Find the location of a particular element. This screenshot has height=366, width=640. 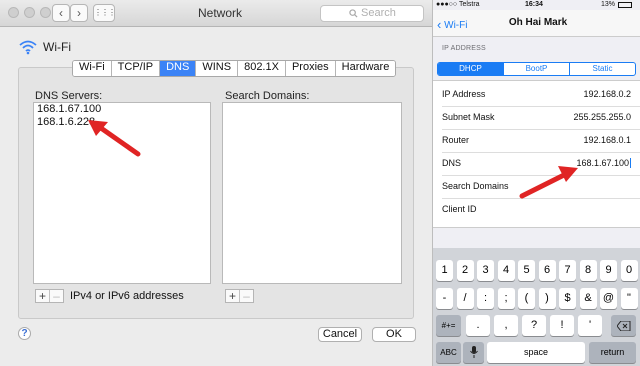

search-domains-row: Search Domains is located at coordinates (541, 187).